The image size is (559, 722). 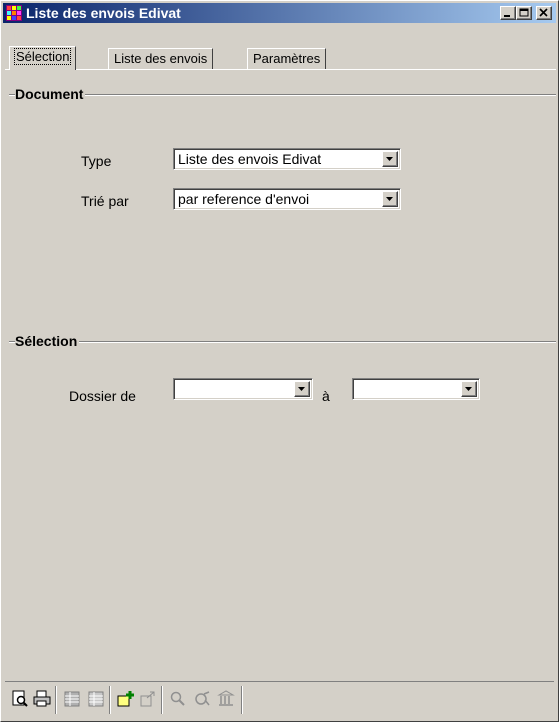 I want to click on search-icon, so click(x=177, y=698).